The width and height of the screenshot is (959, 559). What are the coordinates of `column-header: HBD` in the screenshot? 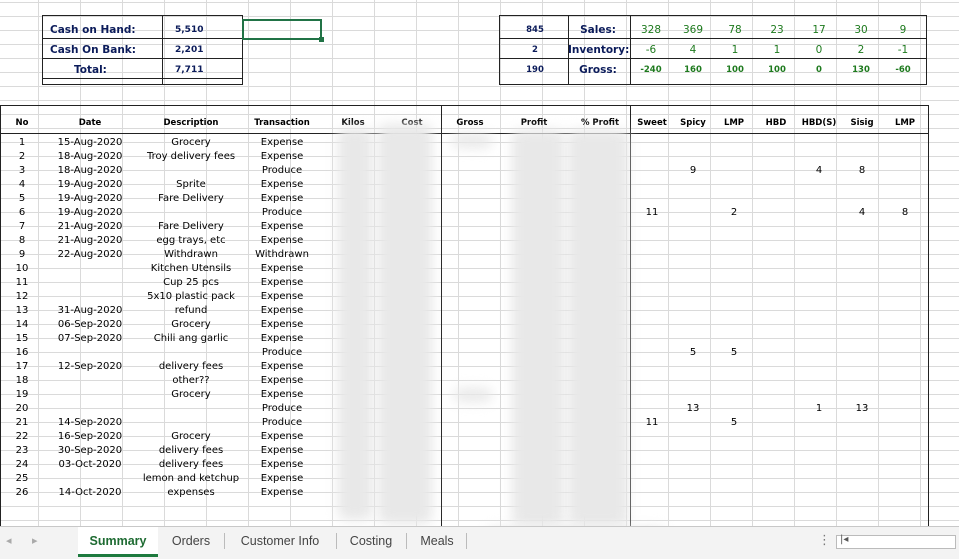 It's located at (776, 123).